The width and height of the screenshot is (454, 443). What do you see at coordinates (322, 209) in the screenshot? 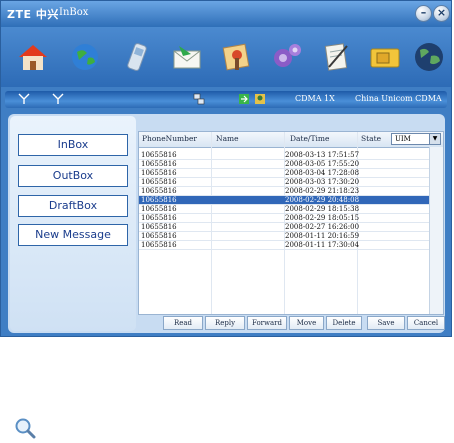
I see `date-time-cell: 2008-02-29 18:15:38` at bounding box center [322, 209].